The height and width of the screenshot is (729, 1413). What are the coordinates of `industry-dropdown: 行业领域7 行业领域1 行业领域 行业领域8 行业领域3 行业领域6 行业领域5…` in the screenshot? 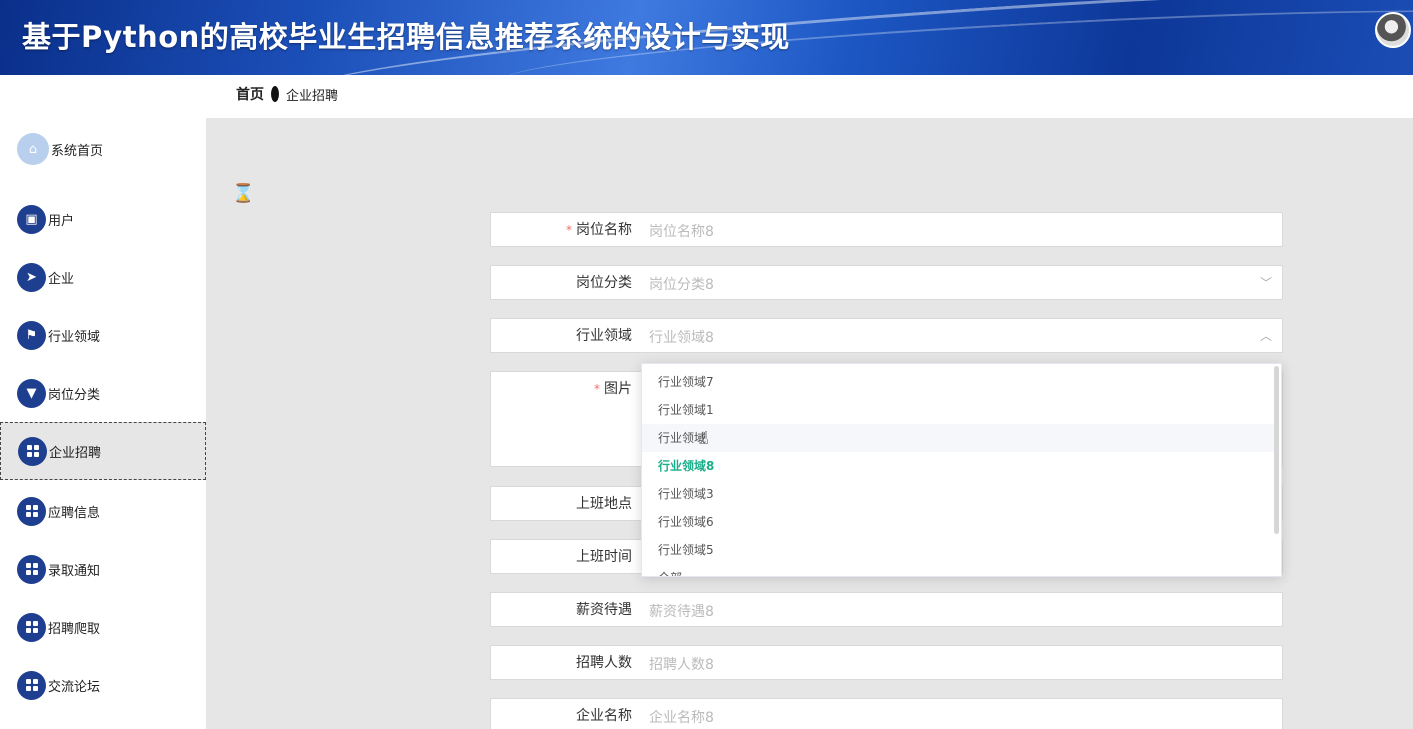 It's located at (961, 470).